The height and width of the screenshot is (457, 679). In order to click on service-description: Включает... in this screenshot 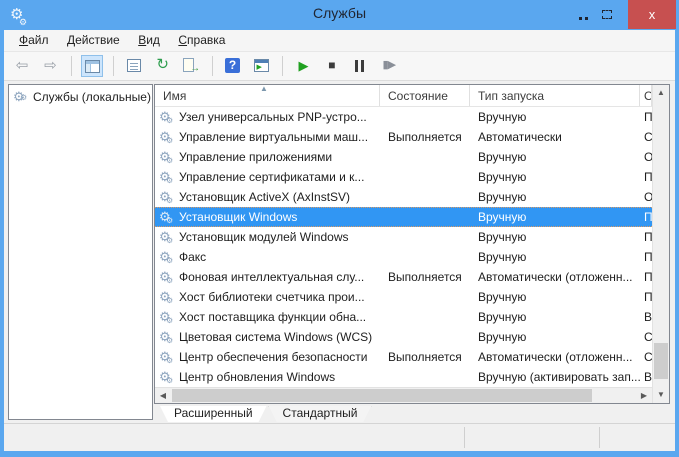, I will do `click(648, 377)`.